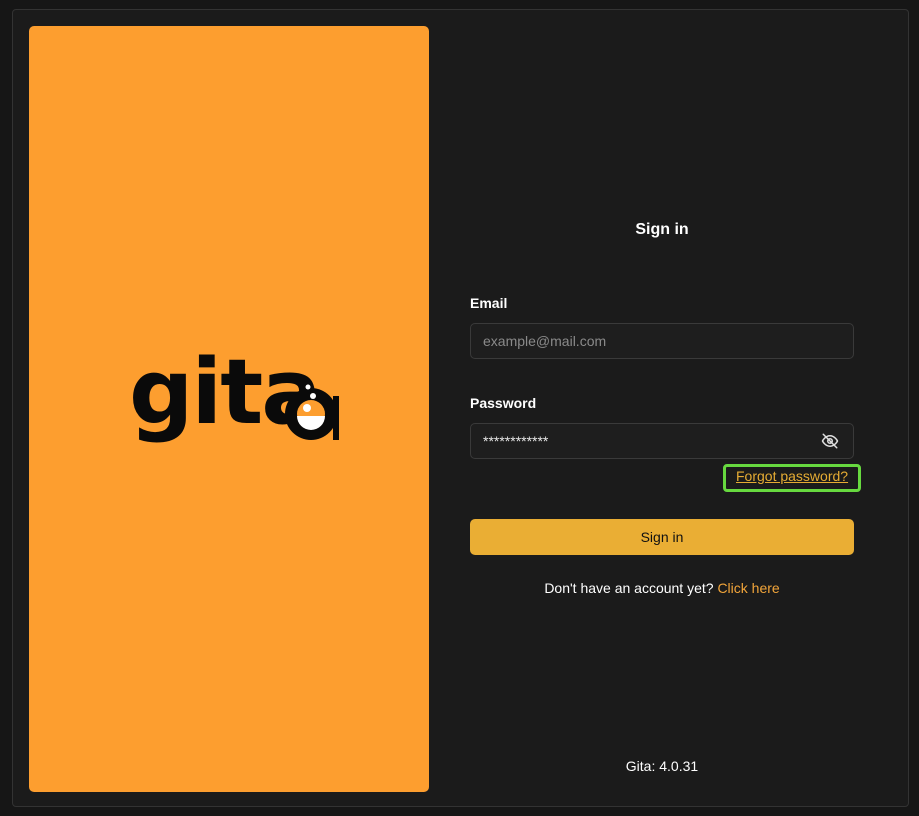 The width and height of the screenshot is (919, 816). Describe the element at coordinates (662, 537) in the screenshot. I see `sign-in-button: Sign in` at that location.